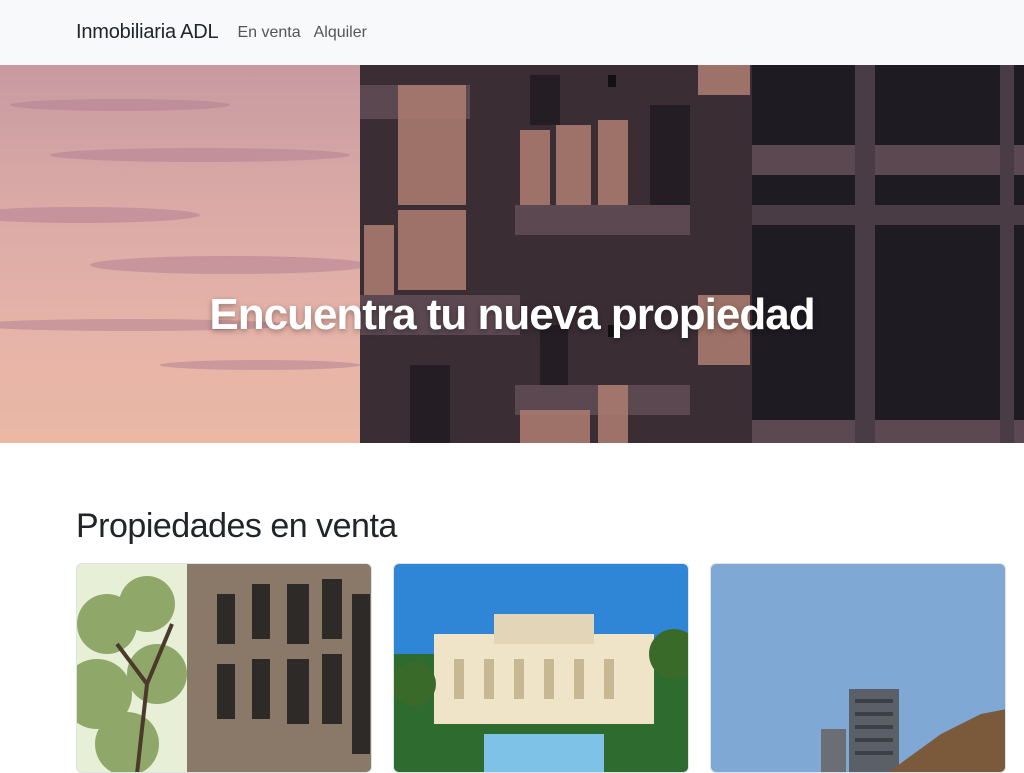 The width and height of the screenshot is (1024, 773). What do you see at coordinates (147, 32) in the screenshot?
I see `brand-link: Inmobiliaria ADL` at bounding box center [147, 32].